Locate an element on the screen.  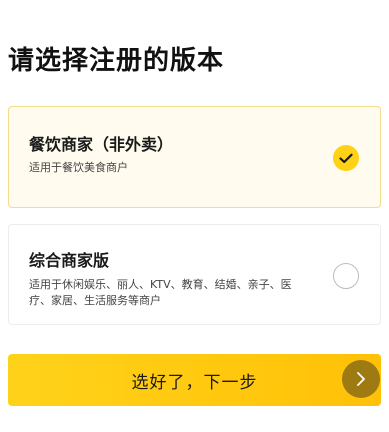
option-name: 综合商家版 is located at coordinates (69, 260).